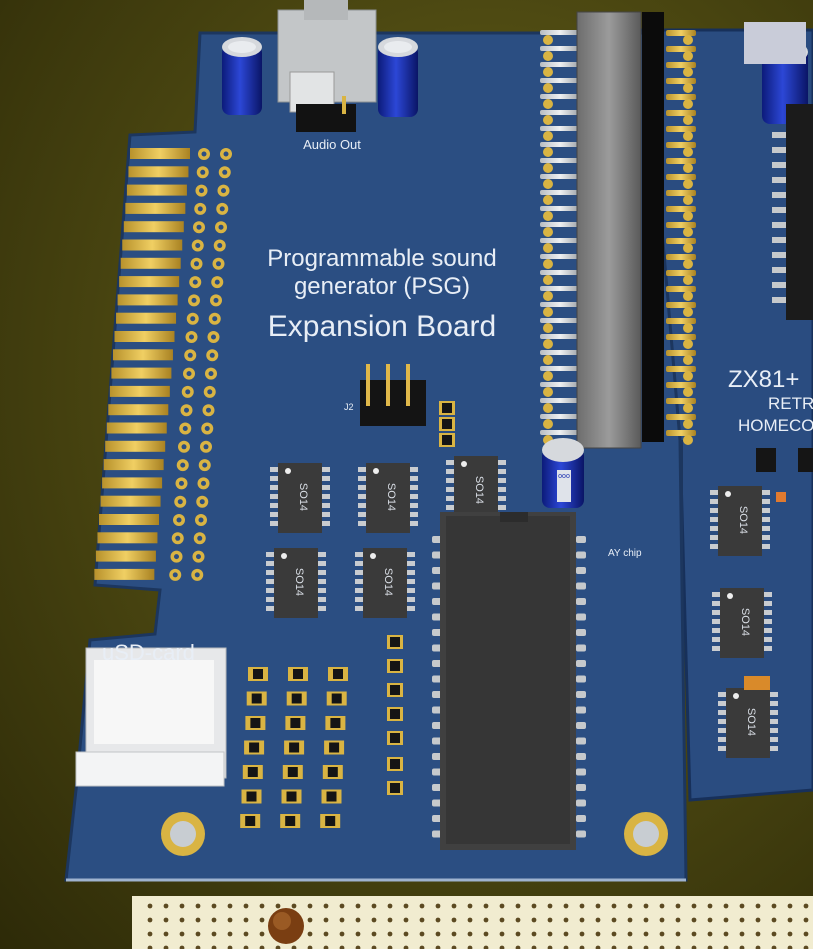 The width and height of the screenshot is (813, 949). Describe the element at coordinates (388, 498) in the screenshot. I see `so14-chip: SO14` at that location.